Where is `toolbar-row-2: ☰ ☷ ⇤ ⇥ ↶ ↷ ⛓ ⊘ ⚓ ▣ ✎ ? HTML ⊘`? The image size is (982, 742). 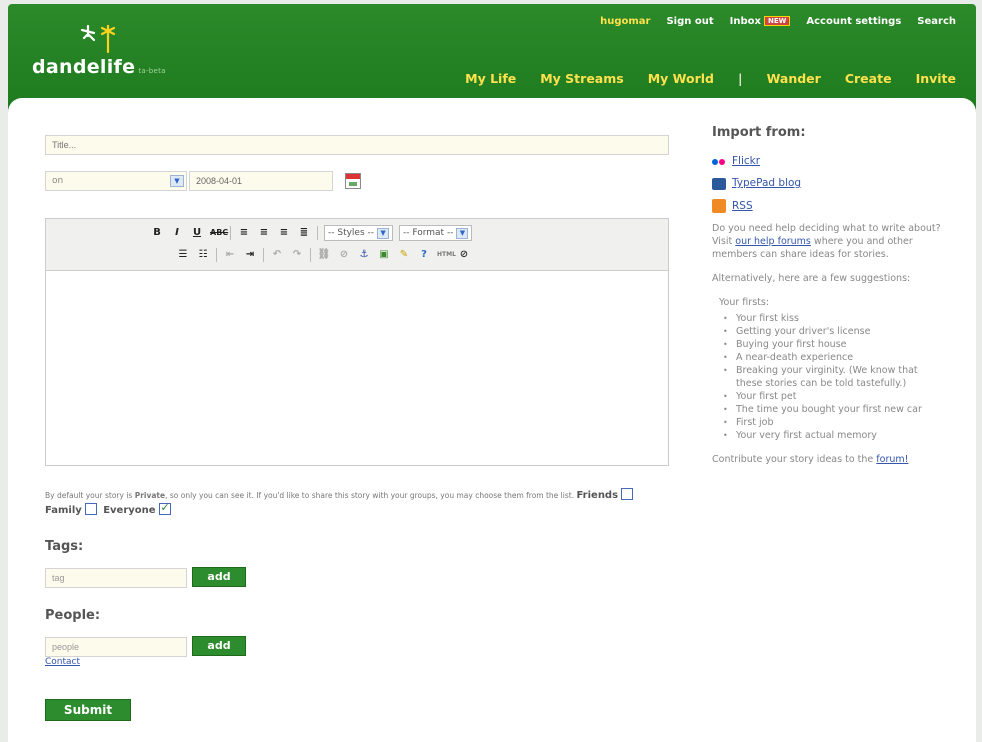 toolbar-row-2: ☰ ☷ ⇤ ⇥ ↶ ↷ ⛓ ⊘ ⚓ ▣ ✎ ? HTML ⊘ is located at coordinates (323, 255).